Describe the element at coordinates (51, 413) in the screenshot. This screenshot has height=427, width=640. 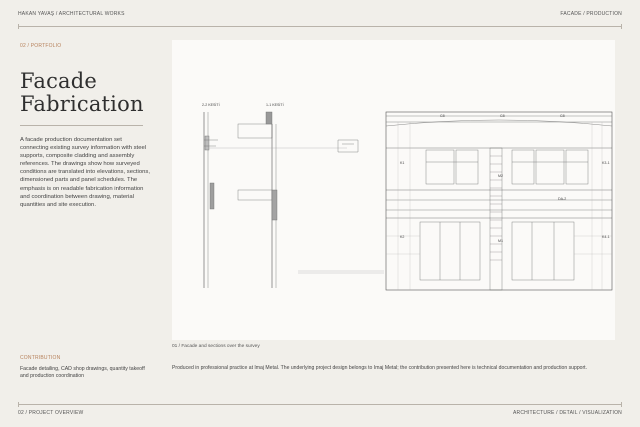
I see `footer-left: 02 / PROJECT OVERVIEW` at that location.